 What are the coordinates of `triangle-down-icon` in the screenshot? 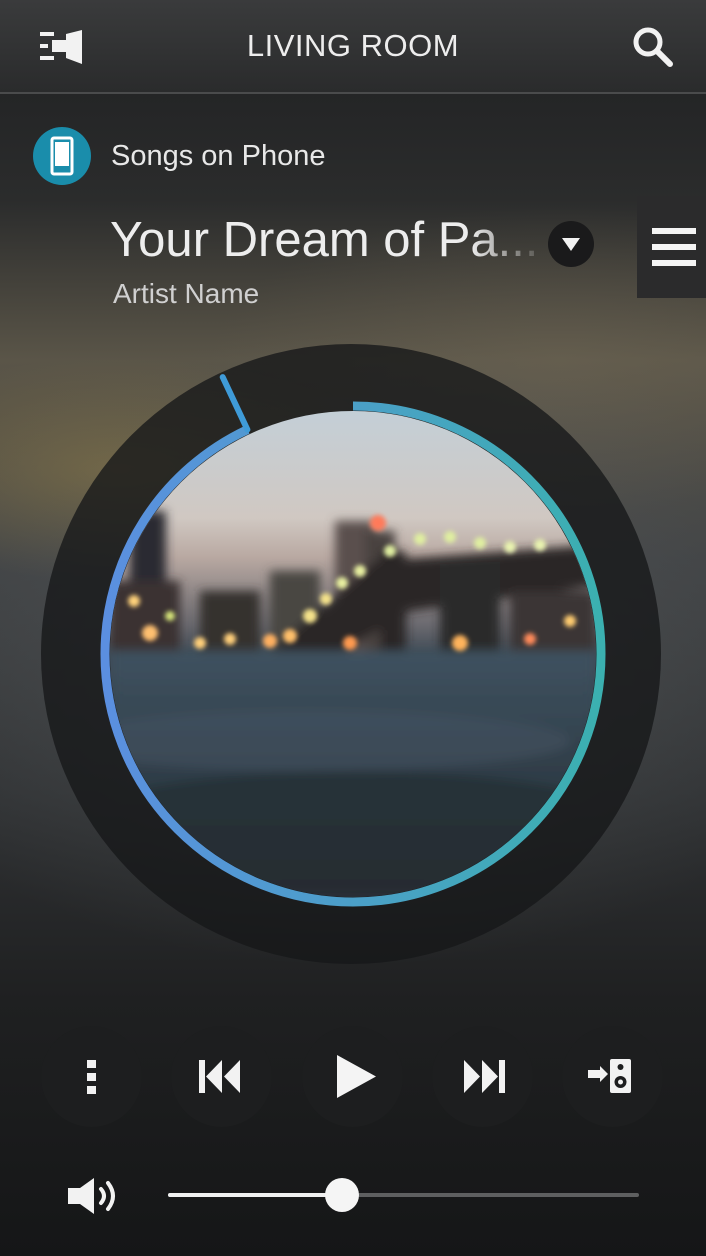 It's located at (571, 244).